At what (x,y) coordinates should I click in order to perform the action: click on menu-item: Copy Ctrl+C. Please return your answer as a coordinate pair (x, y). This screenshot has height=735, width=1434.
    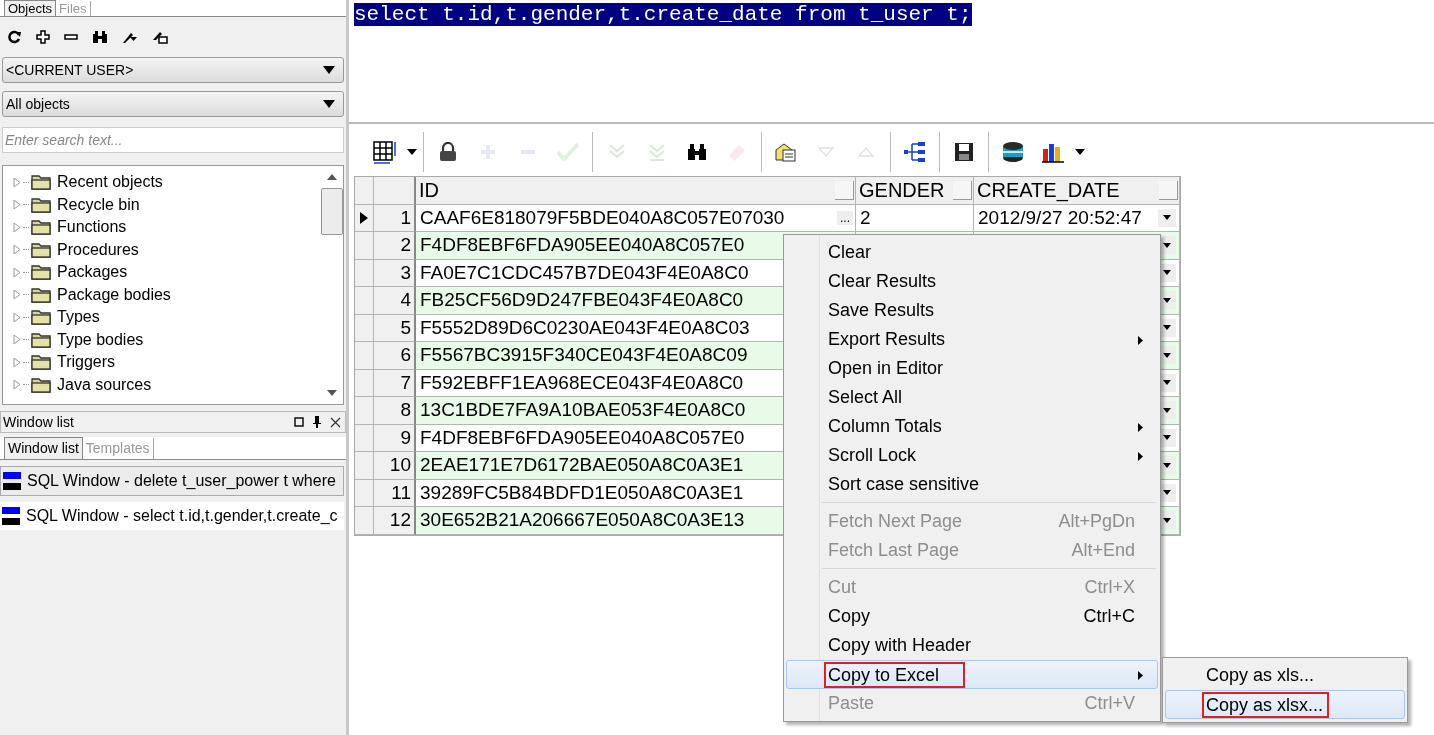
    Looking at the image, I should click on (972, 616).